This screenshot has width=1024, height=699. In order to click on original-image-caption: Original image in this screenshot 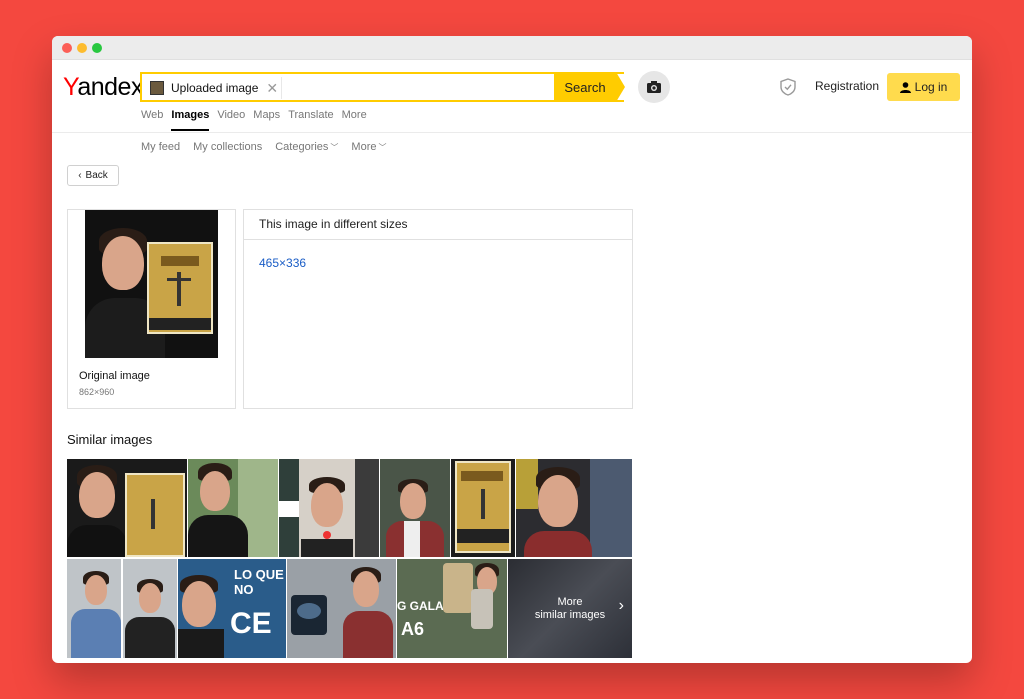, I will do `click(114, 376)`.